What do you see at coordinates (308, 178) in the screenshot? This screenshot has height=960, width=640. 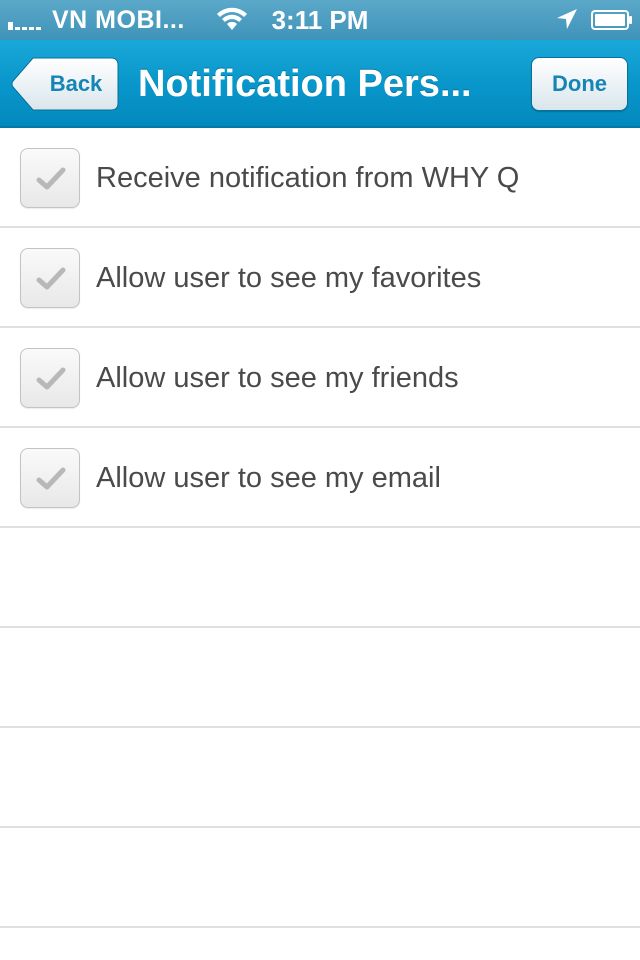 I see `row-label: Receive notification from WHY Q` at bounding box center [308, 178].